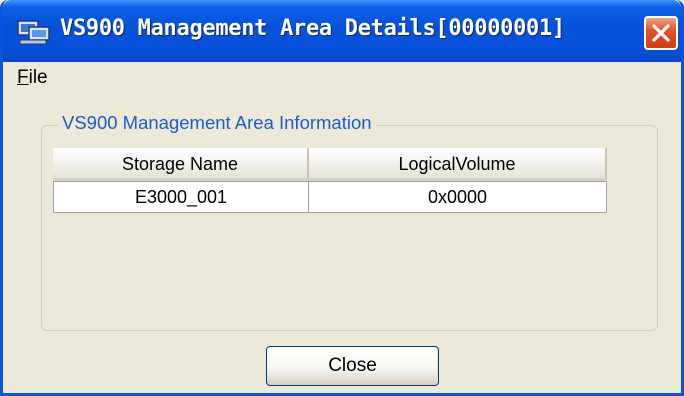  Describe the element at coordinates (23, 77) in the screenshot. I see `menu-file-accelerator: F` at that location.